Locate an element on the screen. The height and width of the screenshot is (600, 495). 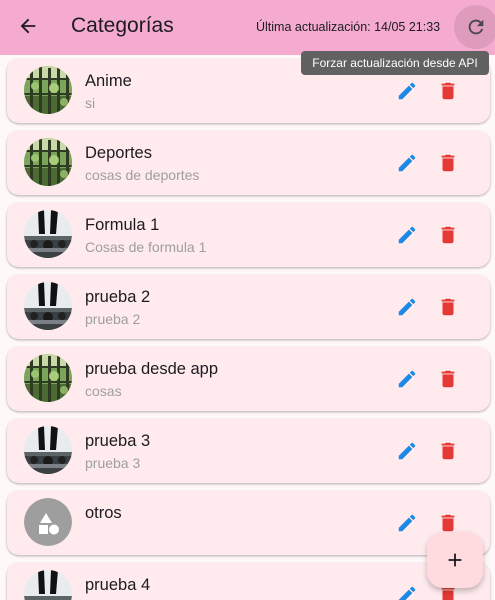
add-category-button is located at coordinates (455, 560).